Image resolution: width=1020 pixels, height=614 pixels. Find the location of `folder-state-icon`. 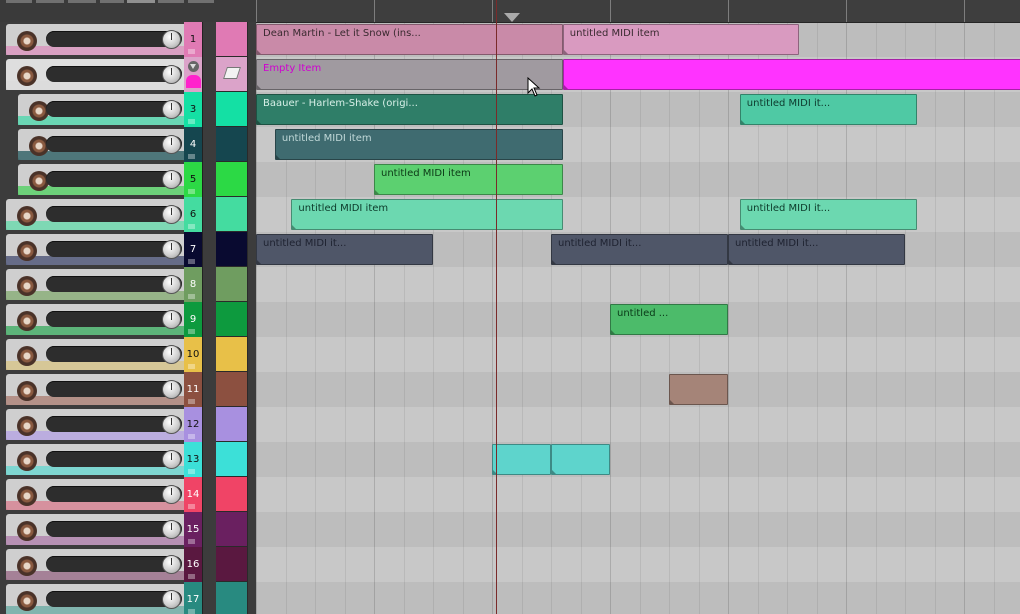

folder-state-icon is located at coordinates (193, 81).